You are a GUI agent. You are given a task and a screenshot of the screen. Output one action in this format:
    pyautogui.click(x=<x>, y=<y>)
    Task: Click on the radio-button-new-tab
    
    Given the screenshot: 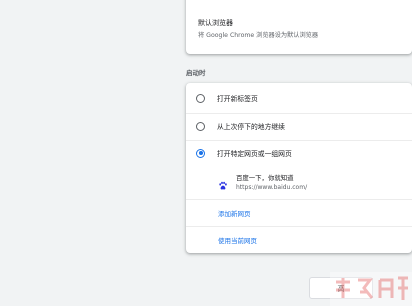 What is the action you would take?
    pyautogui.click(x=200, y=98)
    